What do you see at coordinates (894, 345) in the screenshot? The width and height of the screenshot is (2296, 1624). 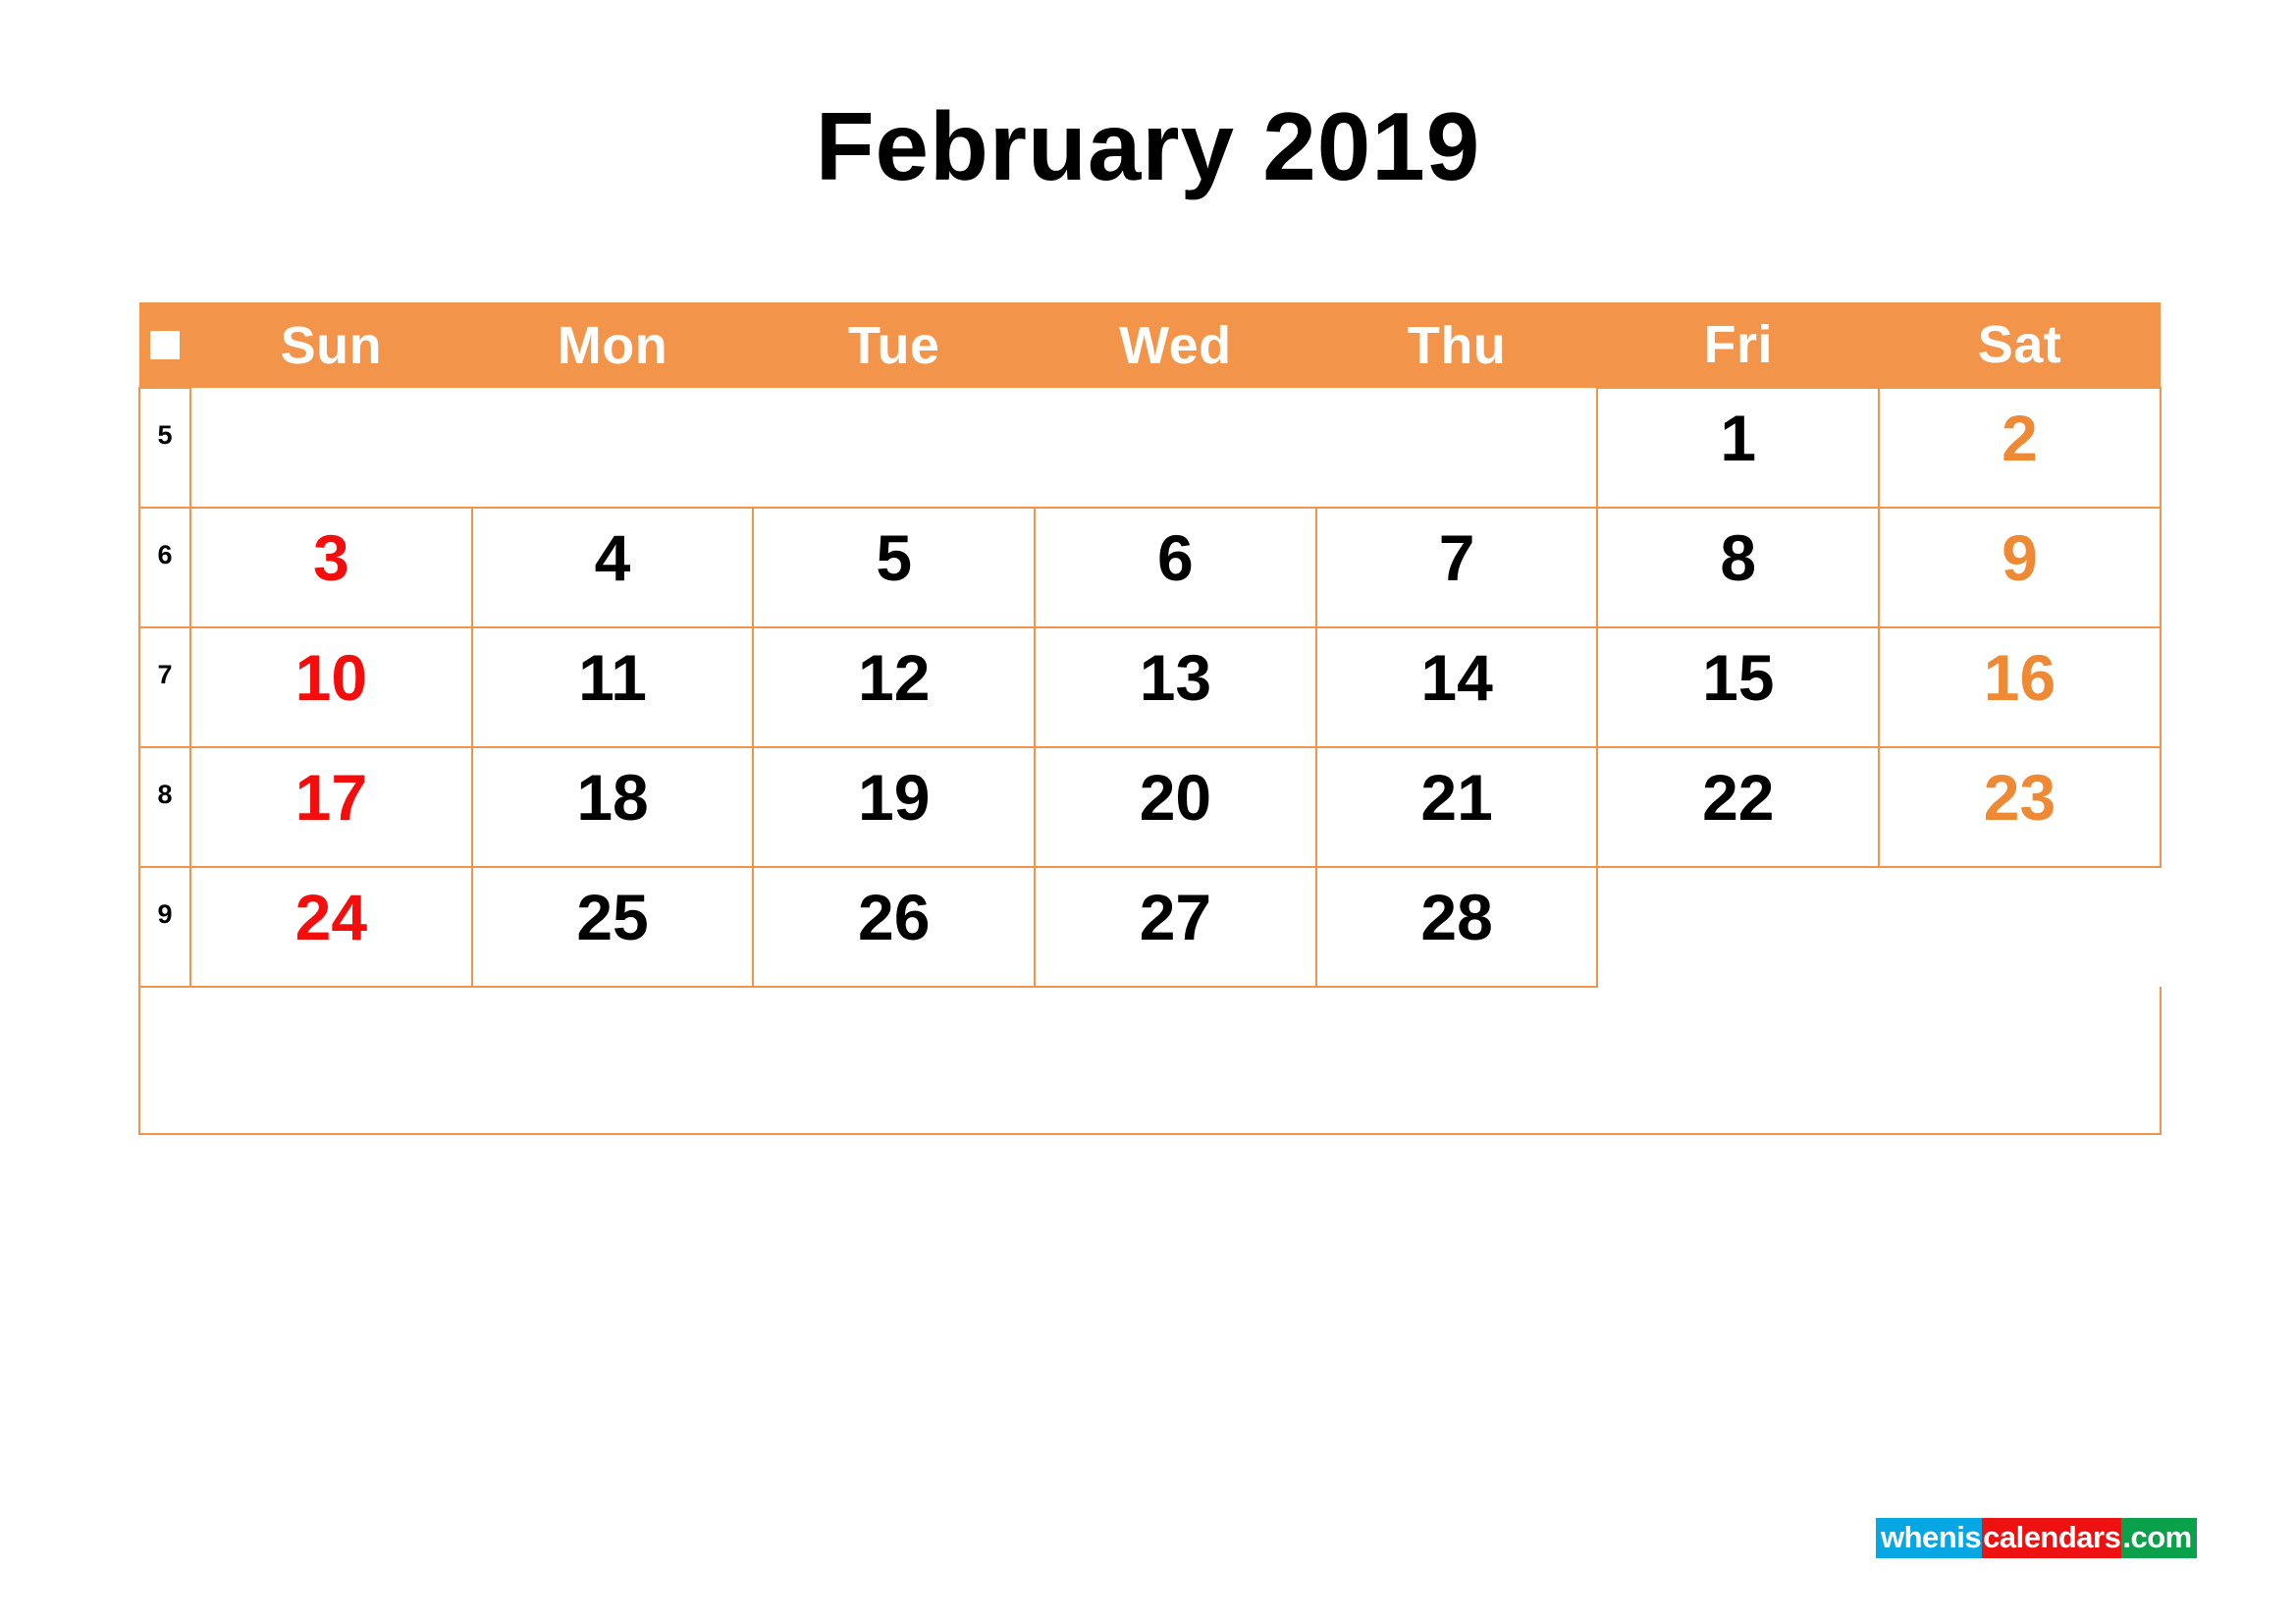 I see `day-header-tue: Tue` at bounding box center [894, 345].